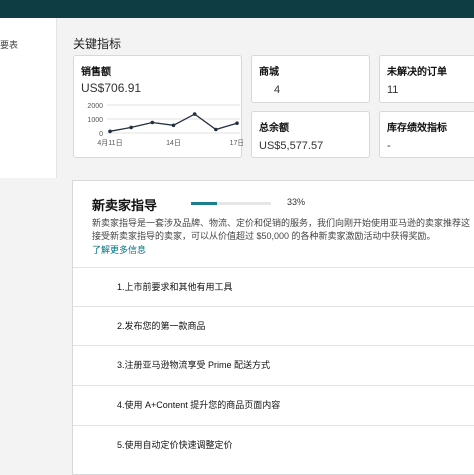 This screenshot has height=475, width=474. I want to click on open-orders-label: 未解决的订单, so click(417, 72).